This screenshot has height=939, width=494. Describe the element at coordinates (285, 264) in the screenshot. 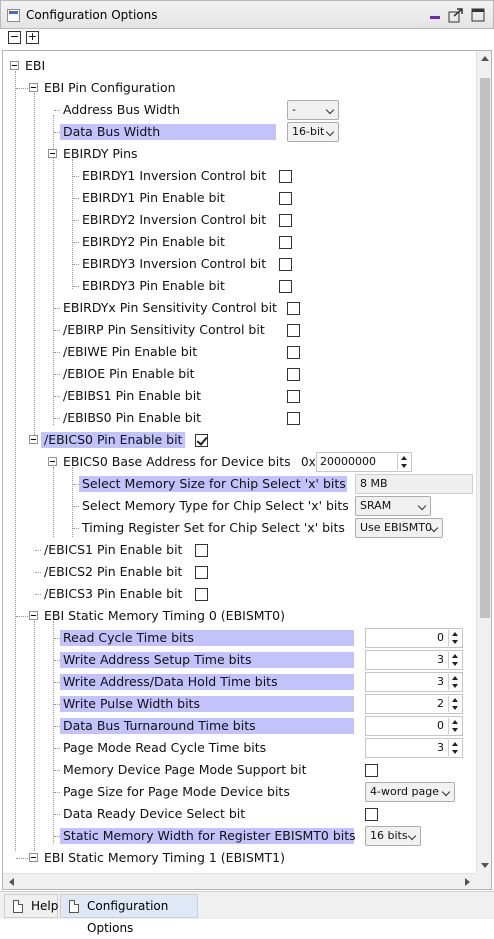

I see `ebirdy3-inv-checkbox` at that location.